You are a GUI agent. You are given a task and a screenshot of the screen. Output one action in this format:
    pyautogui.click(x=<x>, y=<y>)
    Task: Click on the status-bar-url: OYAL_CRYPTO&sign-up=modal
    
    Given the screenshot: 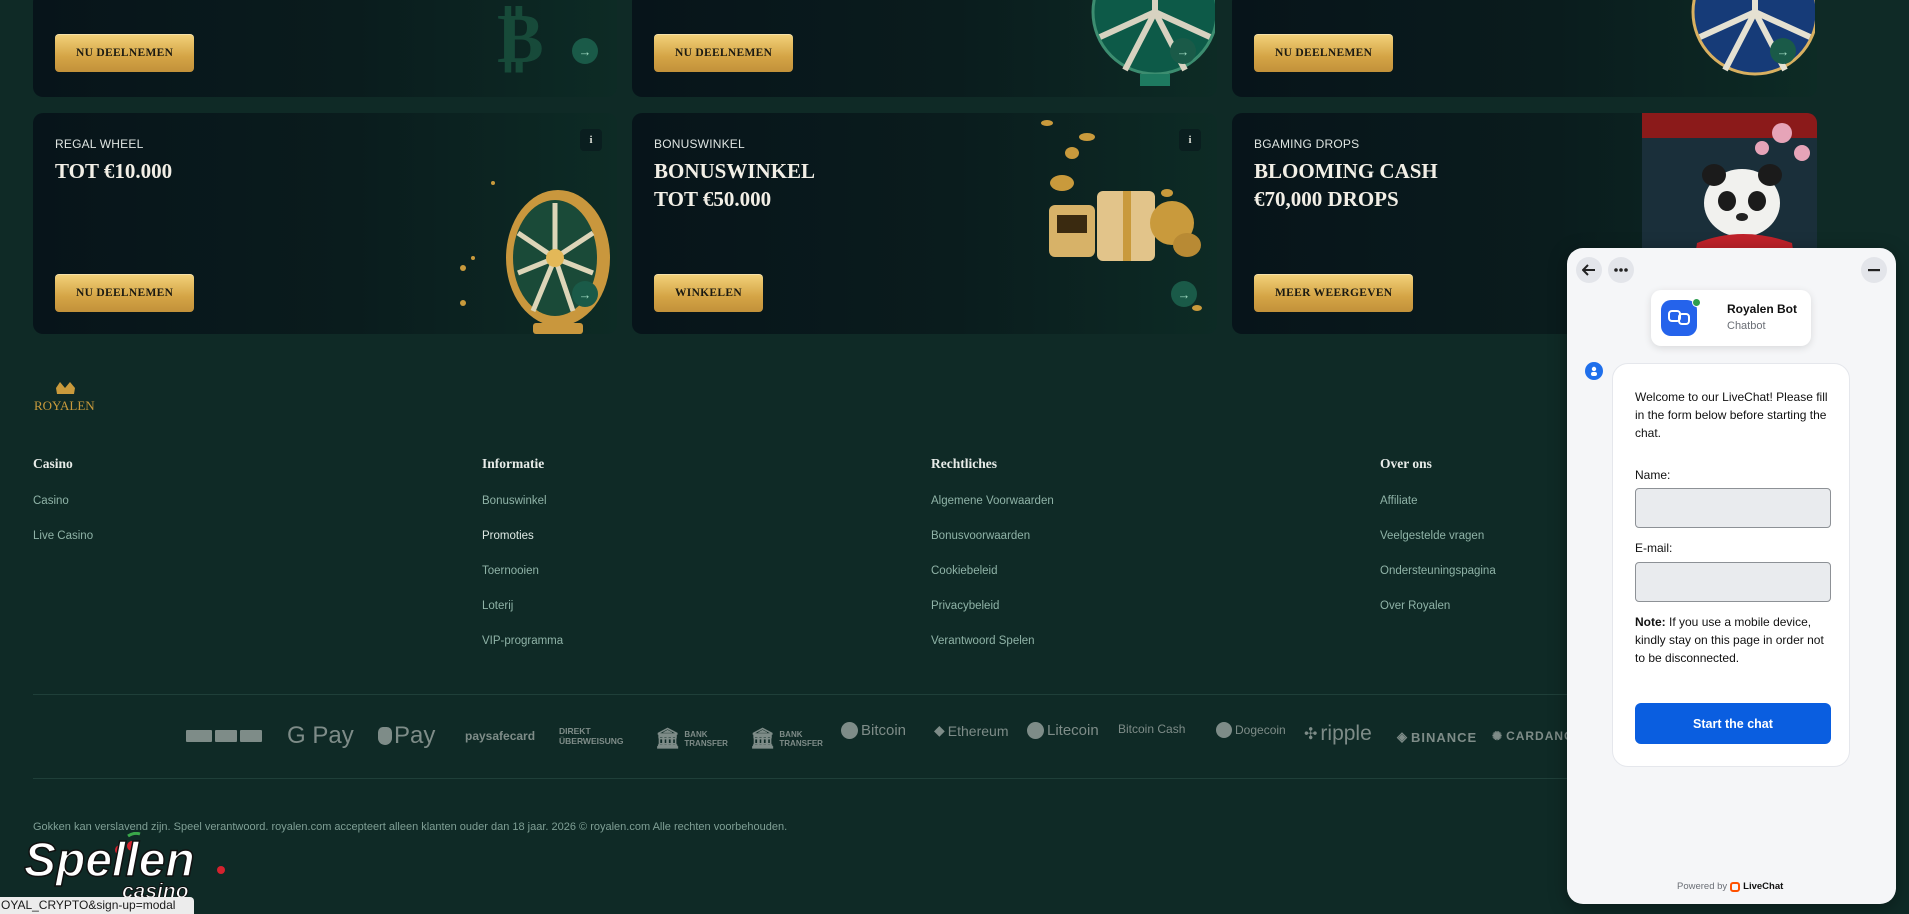 What is the action you would take?
    pyautogui.click(x=97, y=905)
    